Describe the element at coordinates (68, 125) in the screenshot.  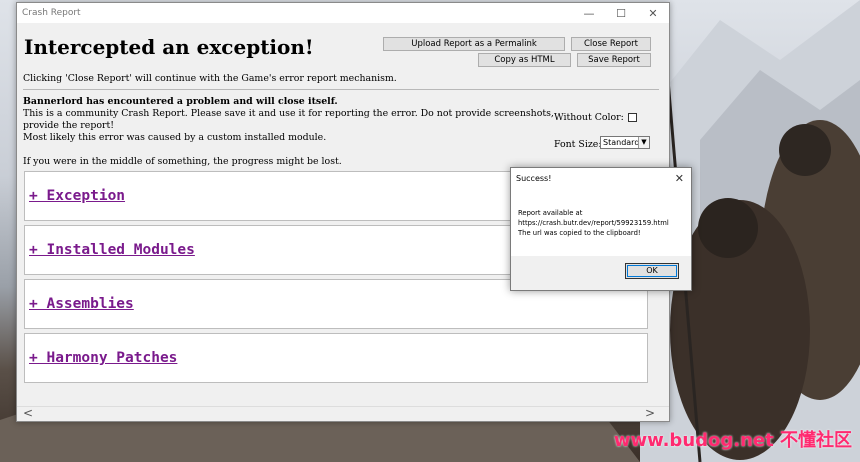
I see `info-line-3: provide the report!` at that location.